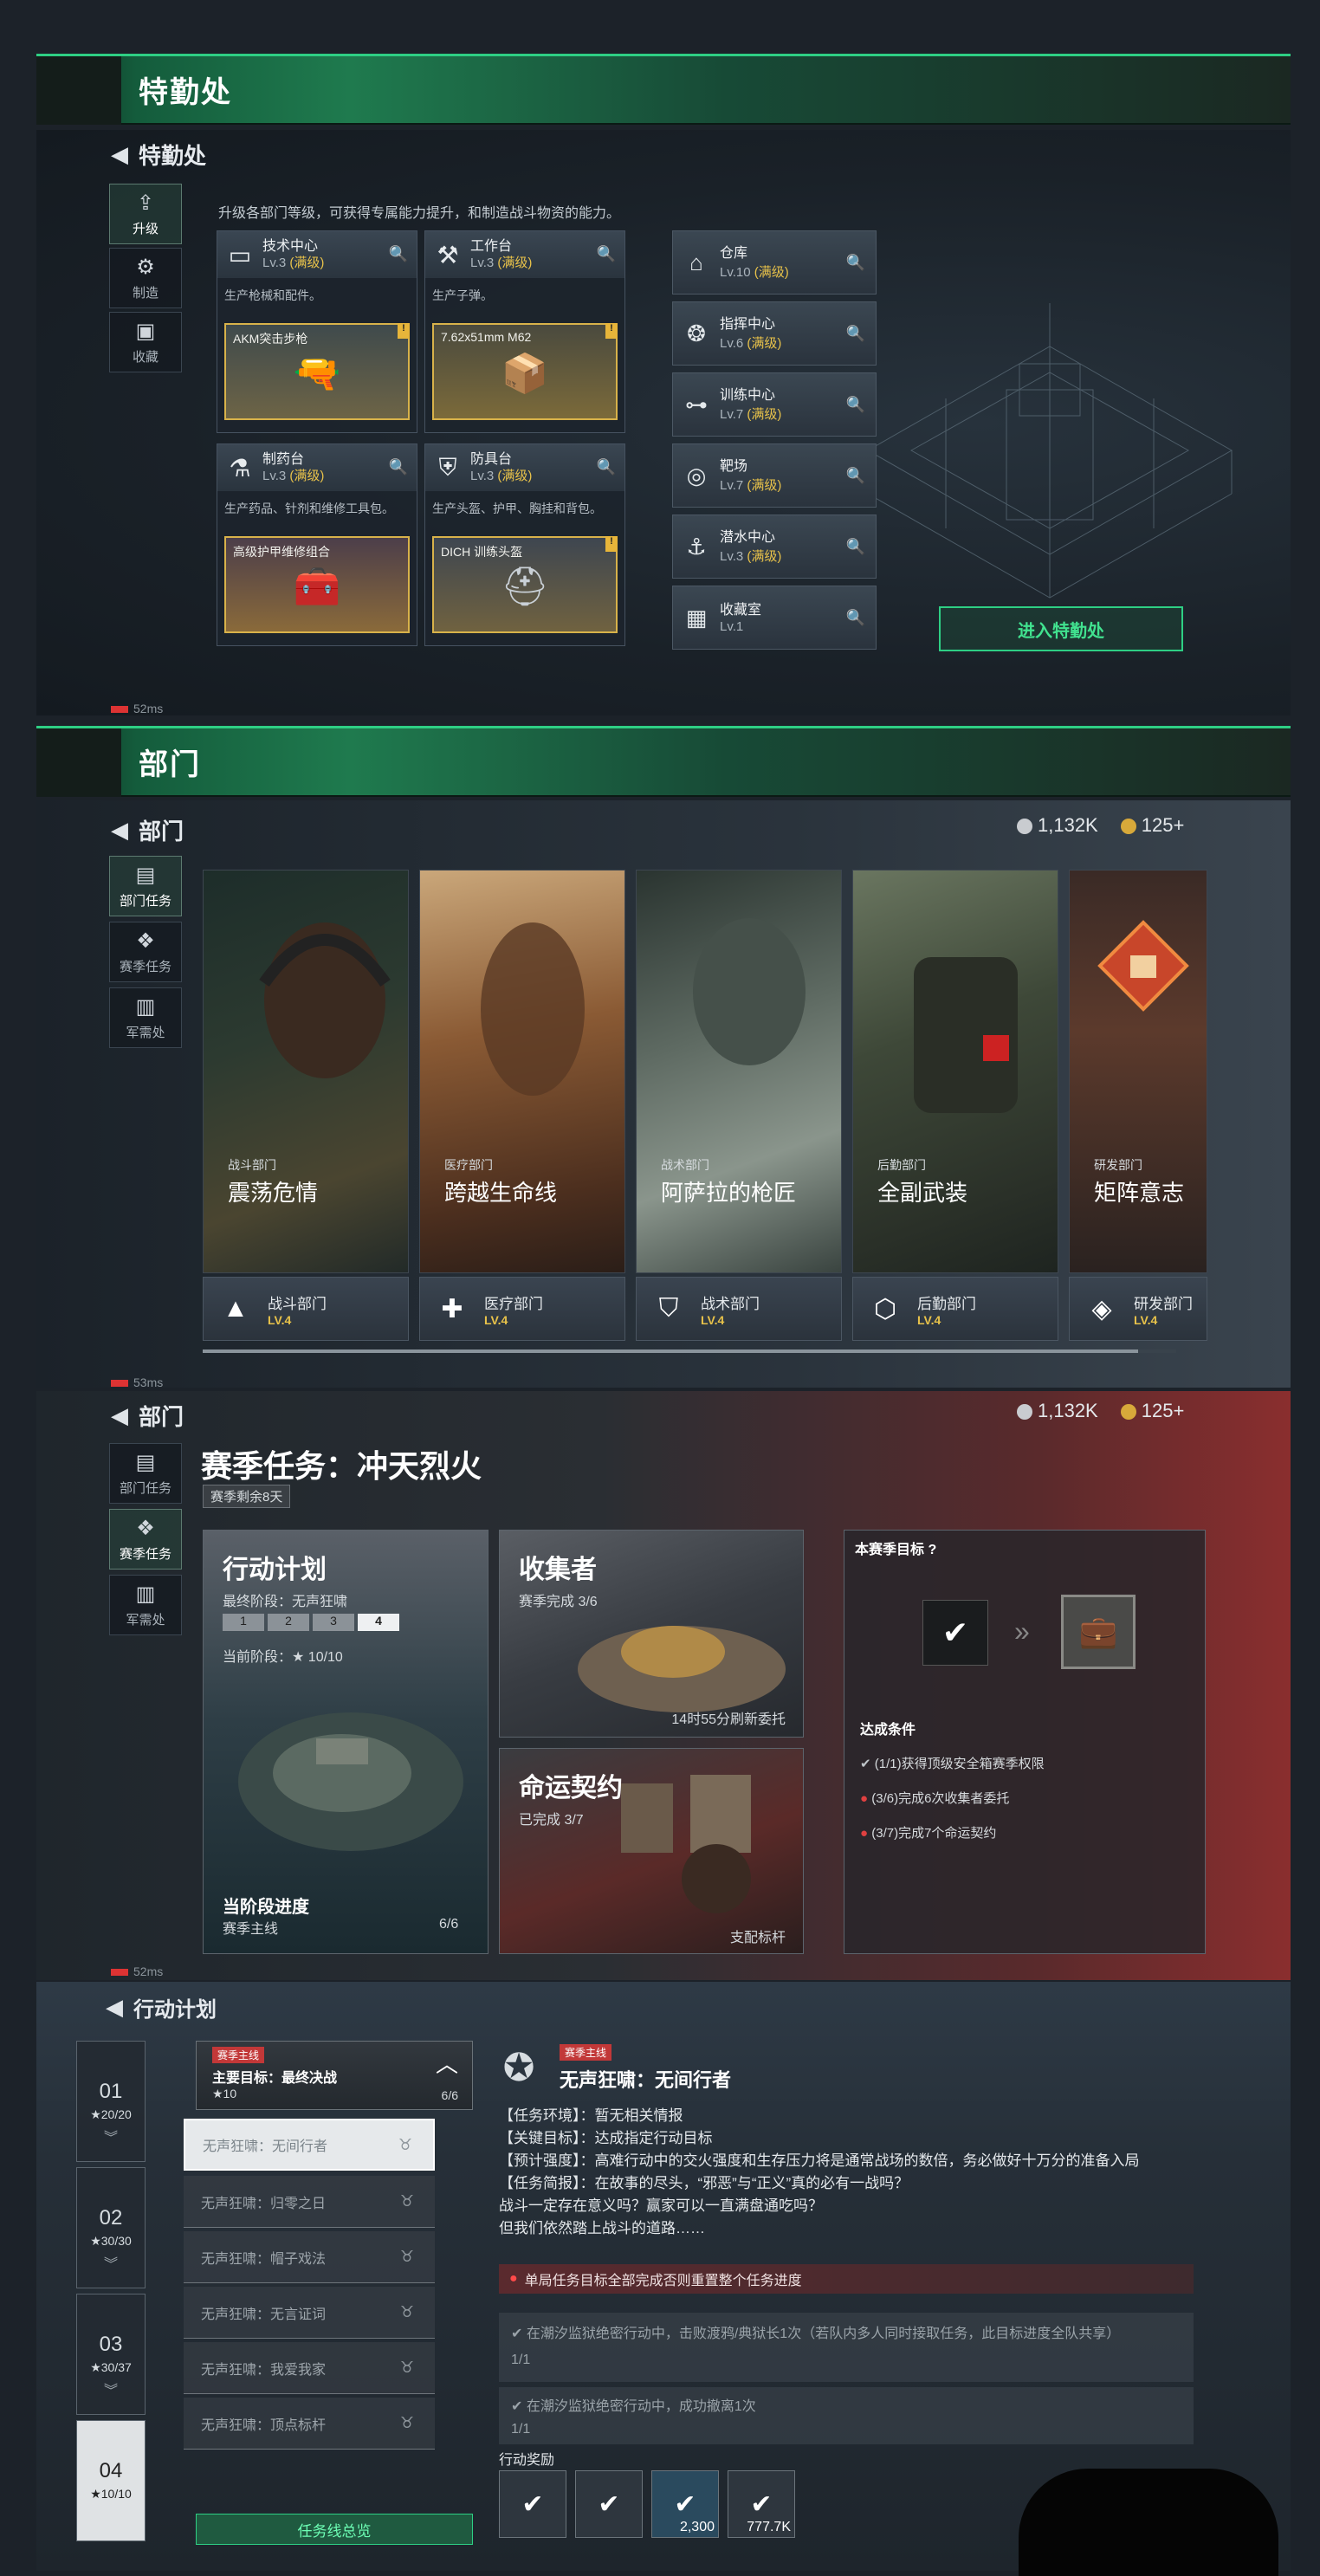 The width and height of the screenshot is (1320, 2576). Describe the element at coordinates (317, 587) in the screenshot. I see `repair-kit-icon: 🧰` at that location.